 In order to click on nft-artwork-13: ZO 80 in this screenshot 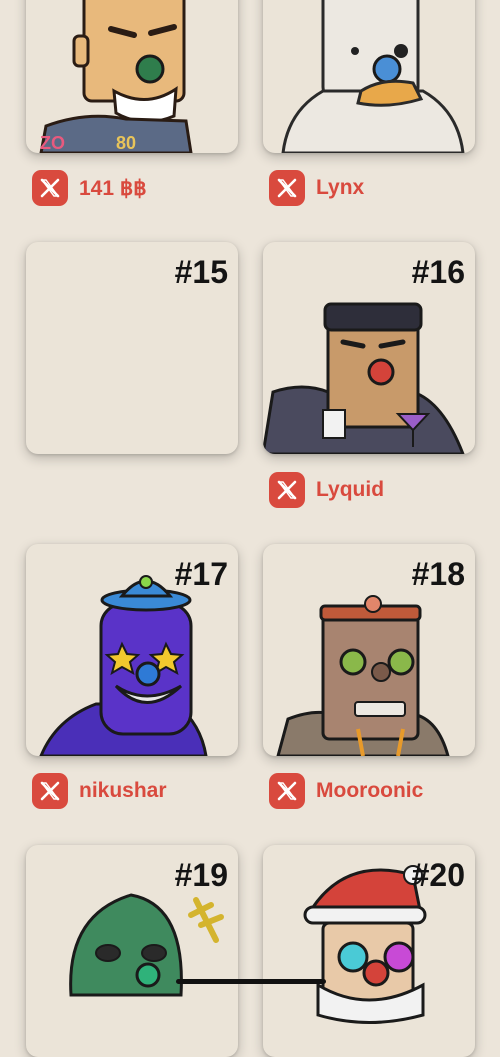, I will do `click(116, 76)`.